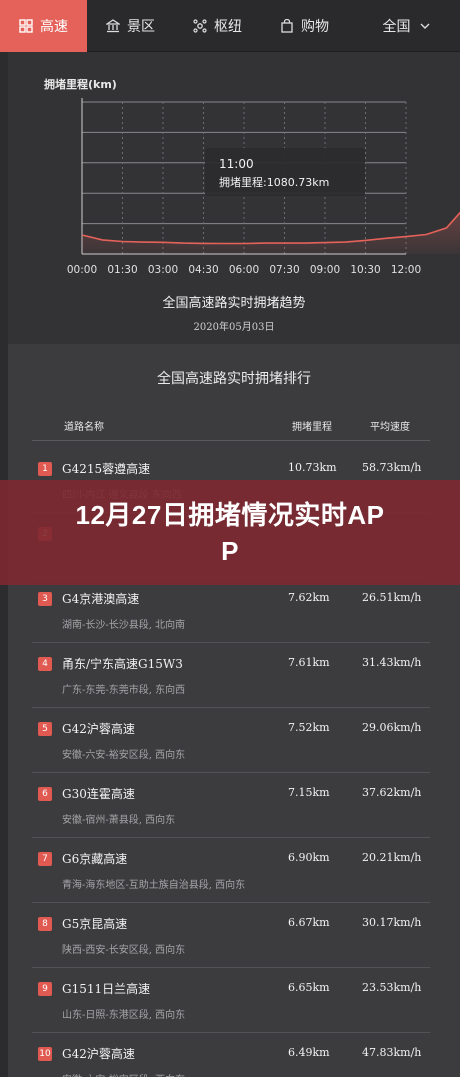 Image resolution: width=460 pixels, height=1077 pixels. Describe the element at coordinates (203, 270) in the screenshot. I see `x-tick-label: 04:30` at that location.